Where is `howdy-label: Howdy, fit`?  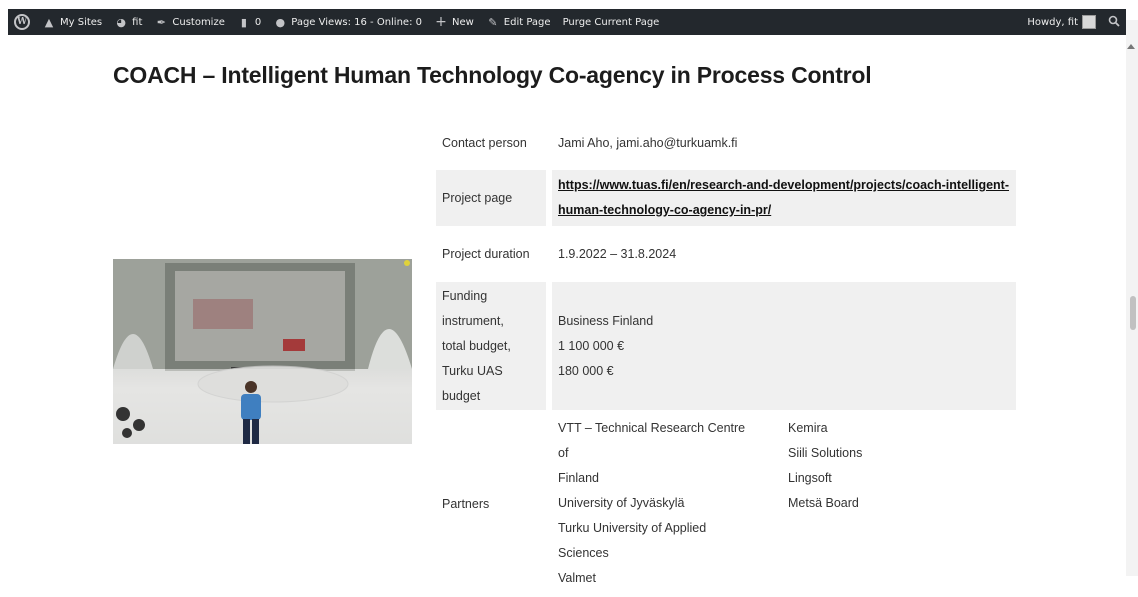
howdy-label: Howdy, fit is located at coordinates (1052, 22).